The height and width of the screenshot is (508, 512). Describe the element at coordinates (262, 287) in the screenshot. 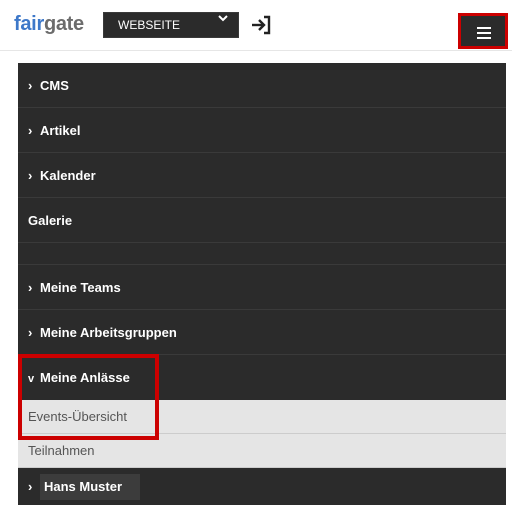

I see `menu-item-meine-teams: › Meine Teams` at that location.